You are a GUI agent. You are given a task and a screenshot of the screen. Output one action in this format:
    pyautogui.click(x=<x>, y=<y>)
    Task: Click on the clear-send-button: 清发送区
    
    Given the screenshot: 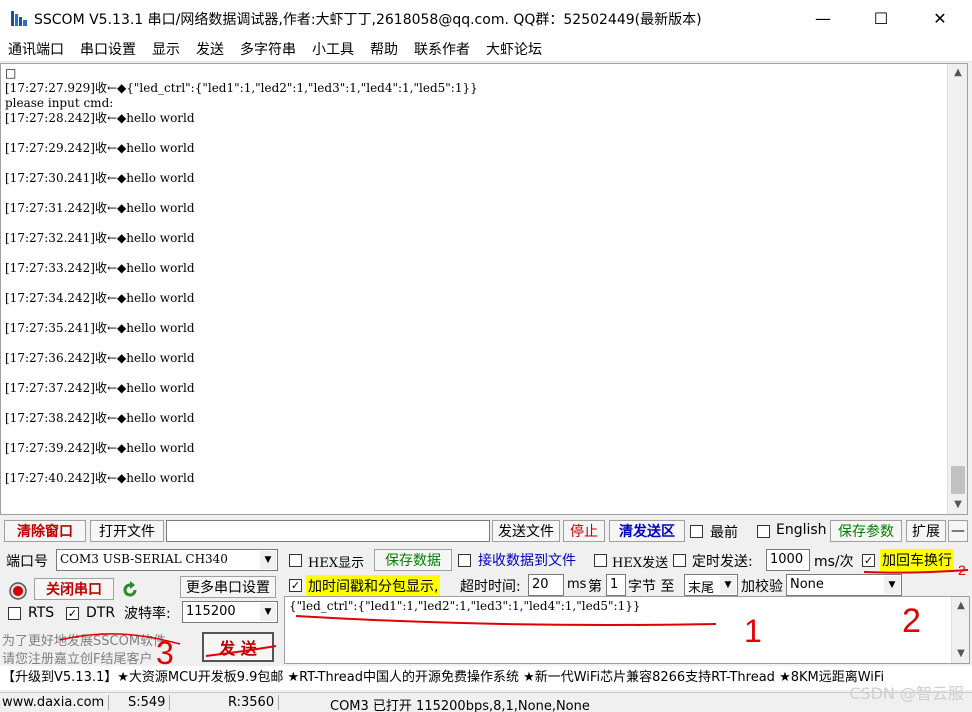 What is the action you would take?
    pyautogui.click(x=647, y=531)
    